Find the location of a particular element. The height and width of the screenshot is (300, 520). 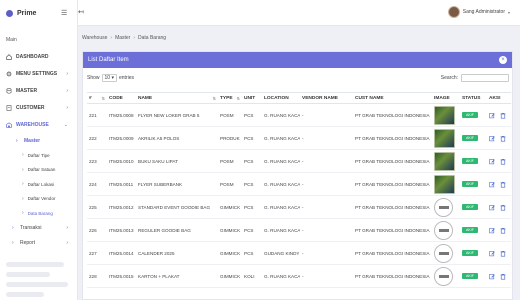

breadcrumb-item: Warehouse is located at coordinates (94, 38).